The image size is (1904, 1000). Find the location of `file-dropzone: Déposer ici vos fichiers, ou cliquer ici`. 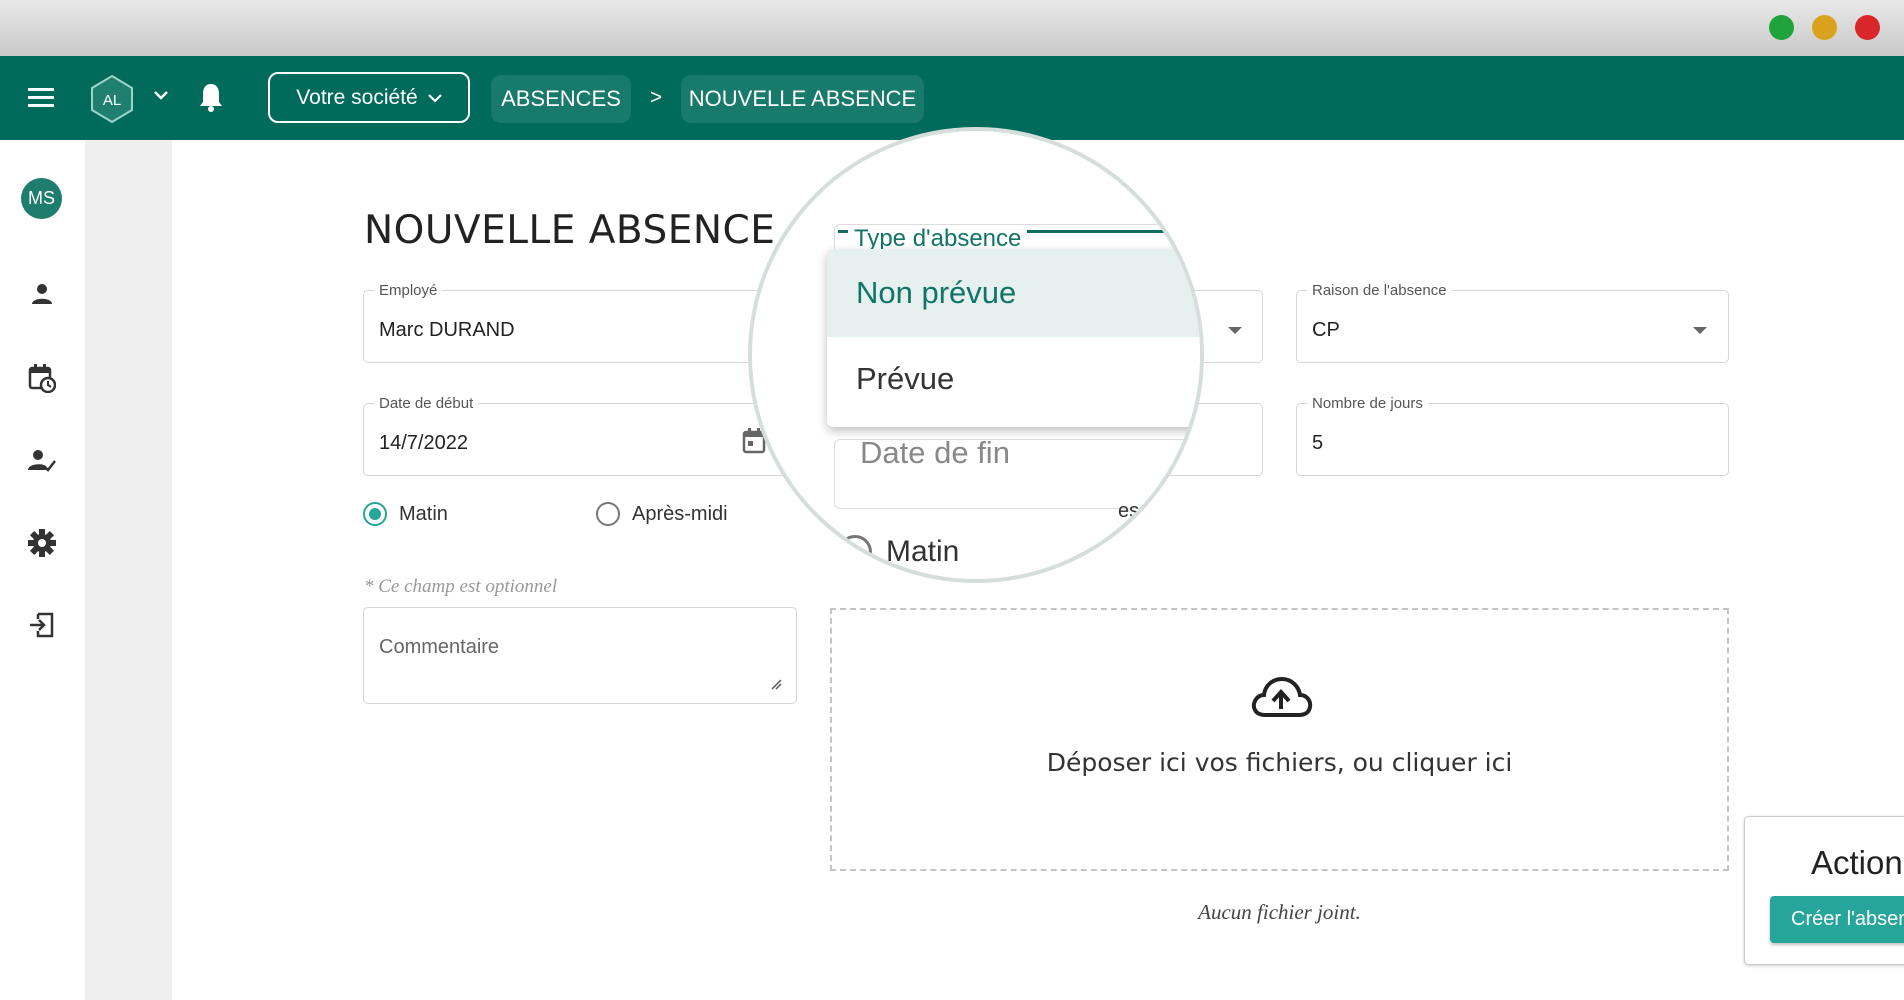

file-dropzone: Déposer ici vos fichiers, ou cliquer ici is located at coordinates (1279, 739).